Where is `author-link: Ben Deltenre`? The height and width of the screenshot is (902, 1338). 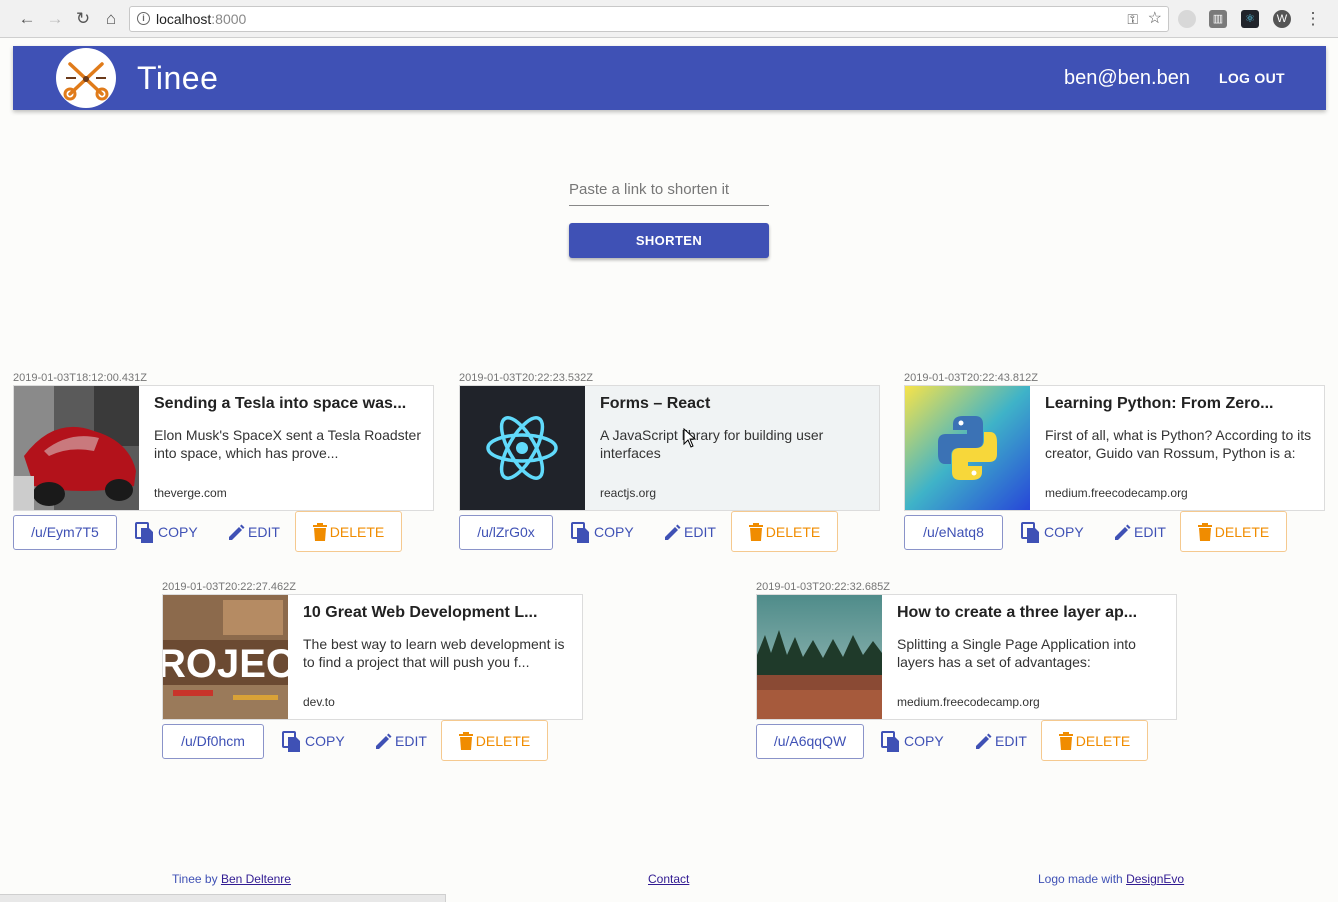
author-link: Ben Deltenre is located at coordinates (256, 879).